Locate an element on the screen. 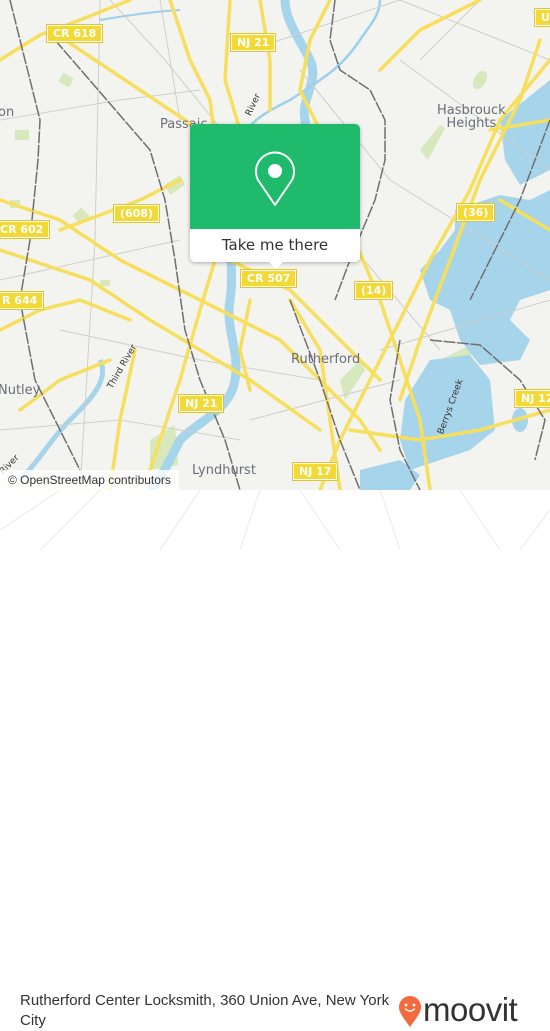  take-me-there-button: Take me there is located at coordinates (275, 245).